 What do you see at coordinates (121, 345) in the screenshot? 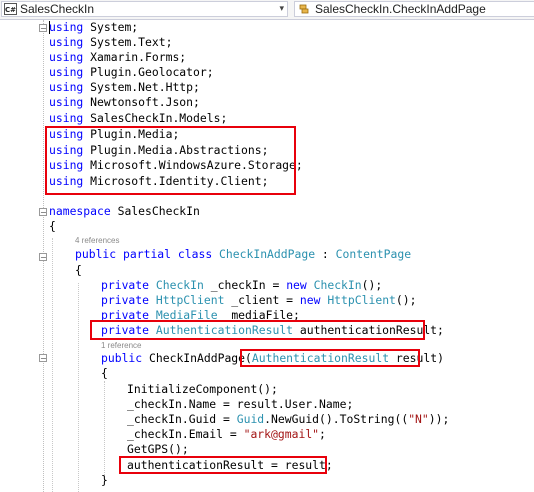
I see `codelens-references: 1 reference` at bounding box center [121, 345].